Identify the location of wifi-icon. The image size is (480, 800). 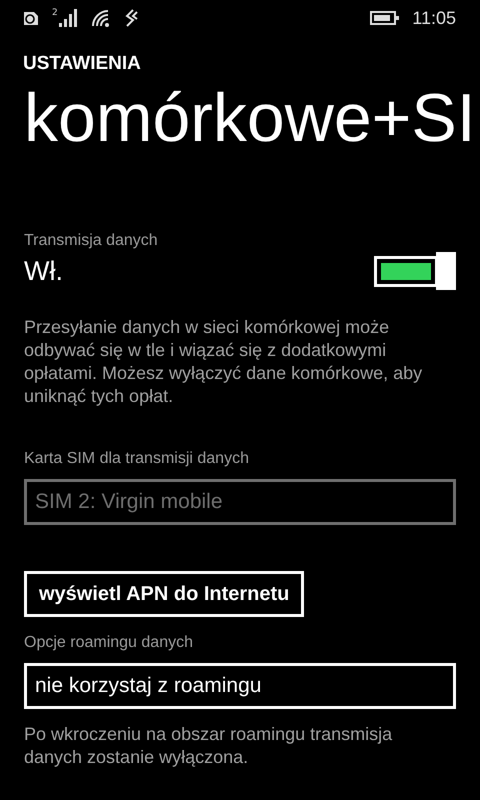
(100, 18).